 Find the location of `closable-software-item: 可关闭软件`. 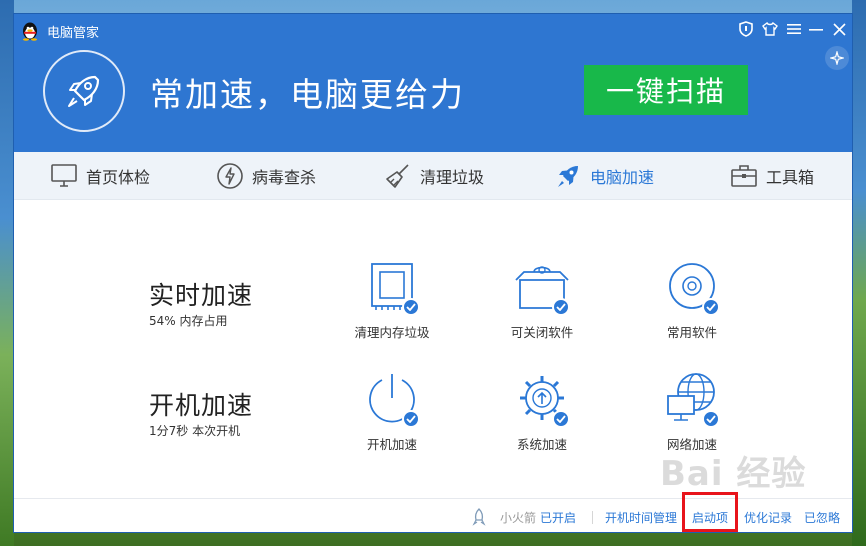

closable-software-item: 可关闭软件 is located at coordinates (542, 300).